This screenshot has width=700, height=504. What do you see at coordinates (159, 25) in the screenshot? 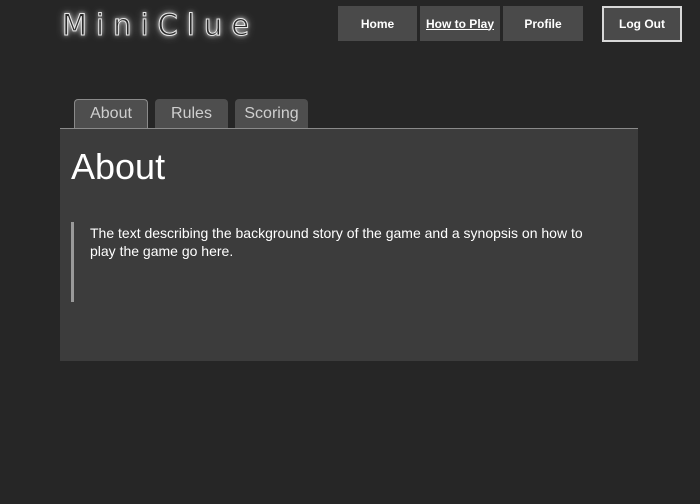
I see `site-logo: MiniClue` at bounding box center [159, 25].